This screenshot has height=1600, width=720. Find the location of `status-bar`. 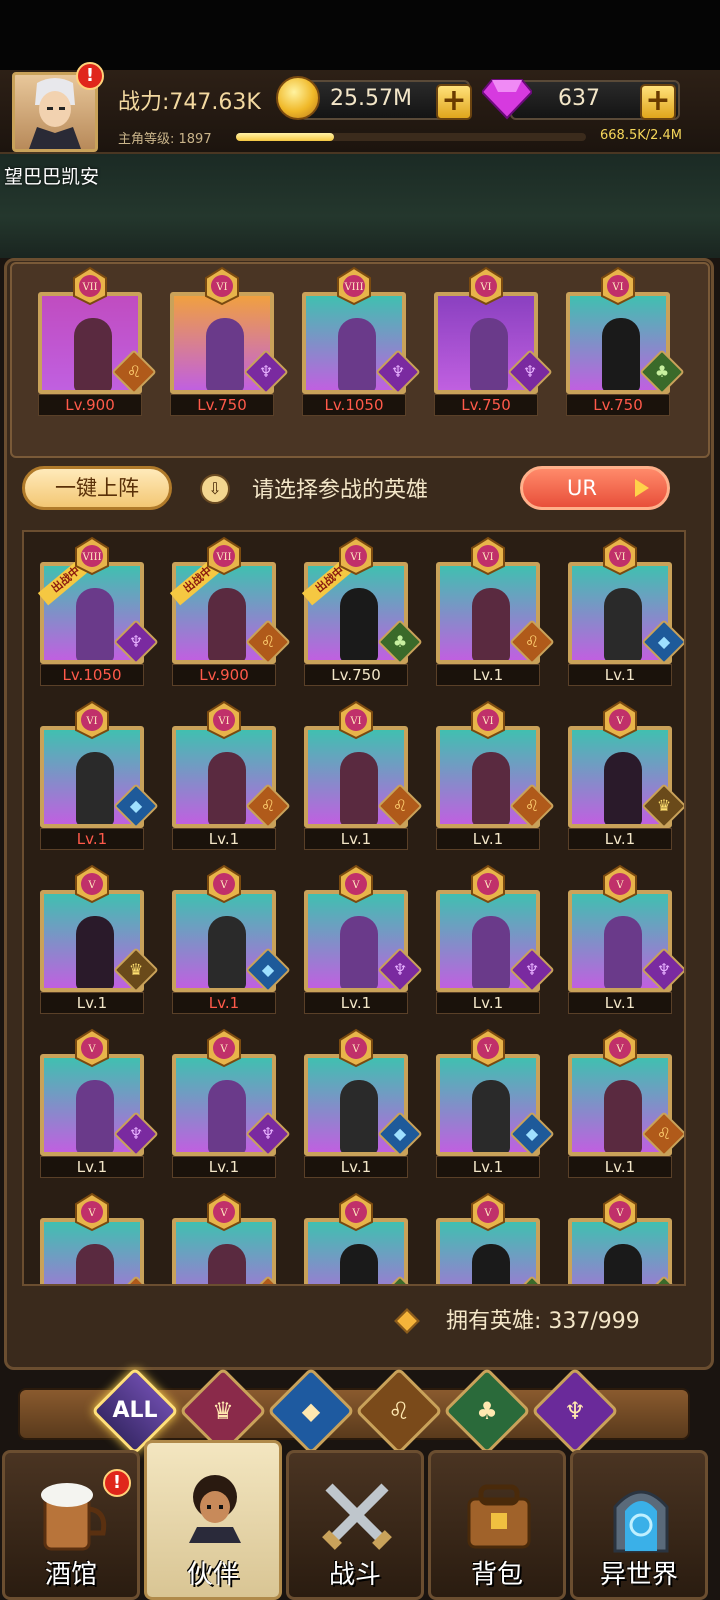

status-bar is located at coordinates (360, 35).